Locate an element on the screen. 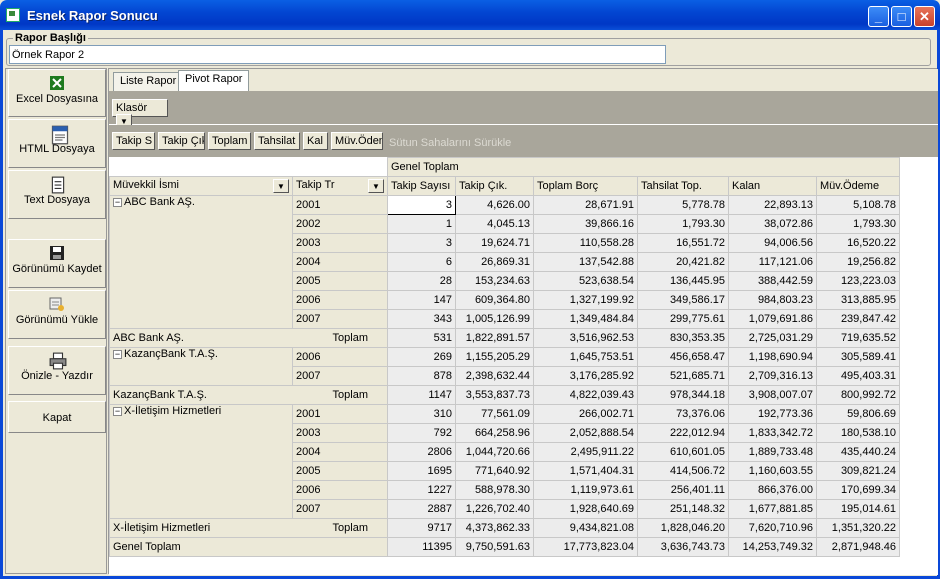 The width and height of the screenshot is (940, 579). total-cell: 7,620,710.96 is located at coordinates (772, 528).